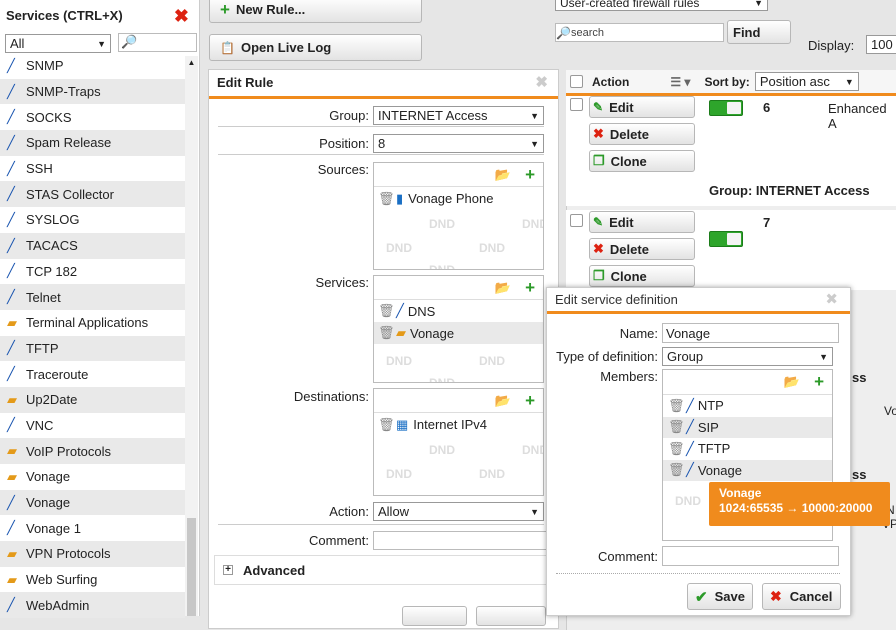 Image resolution: width=896 pixels, height=630 pixels. Describe the element at coordinates (92, 66) in the screenshot. I see `services-list-item: ╱ SNMP` at that location.